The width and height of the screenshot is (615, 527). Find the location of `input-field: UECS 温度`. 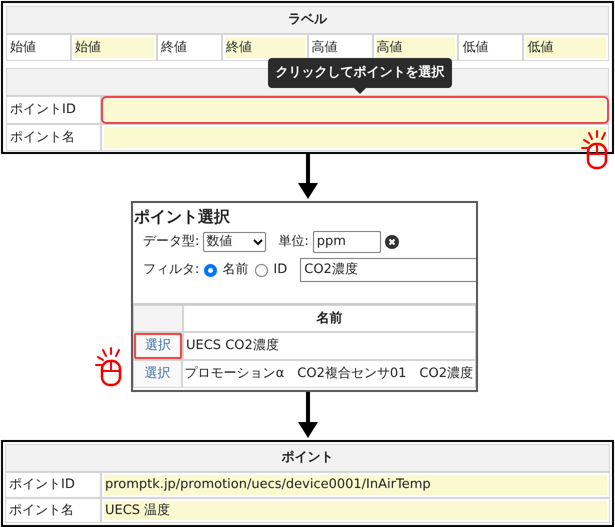

input-field: UECS 温度 is located at coordinates (355, 510).